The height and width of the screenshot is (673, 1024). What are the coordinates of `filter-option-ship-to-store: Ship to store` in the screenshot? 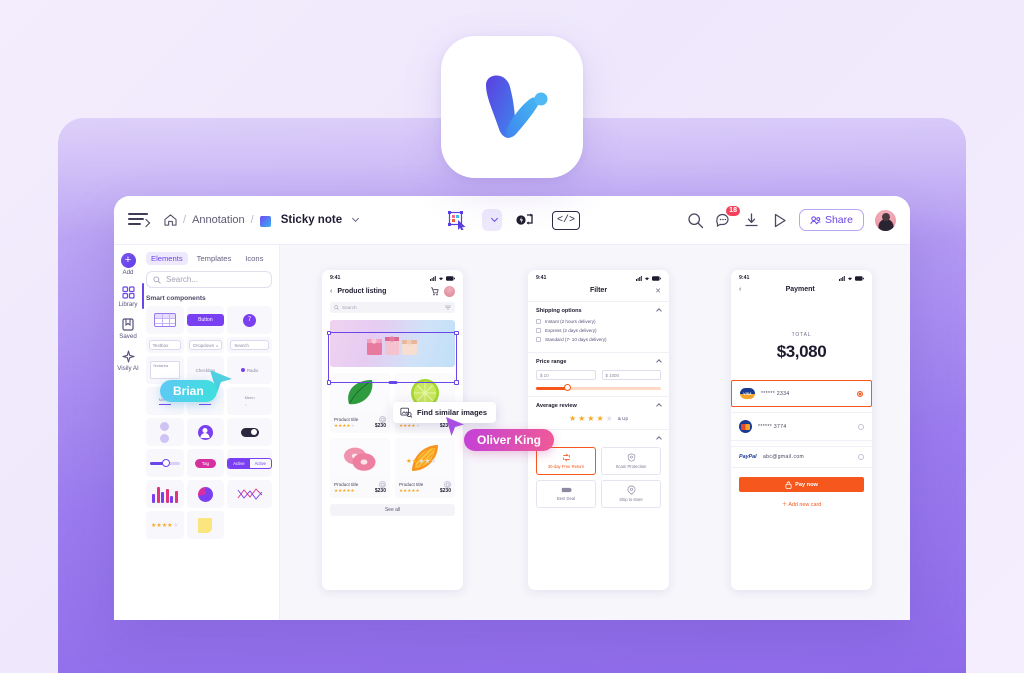 It's located at (631, 493).